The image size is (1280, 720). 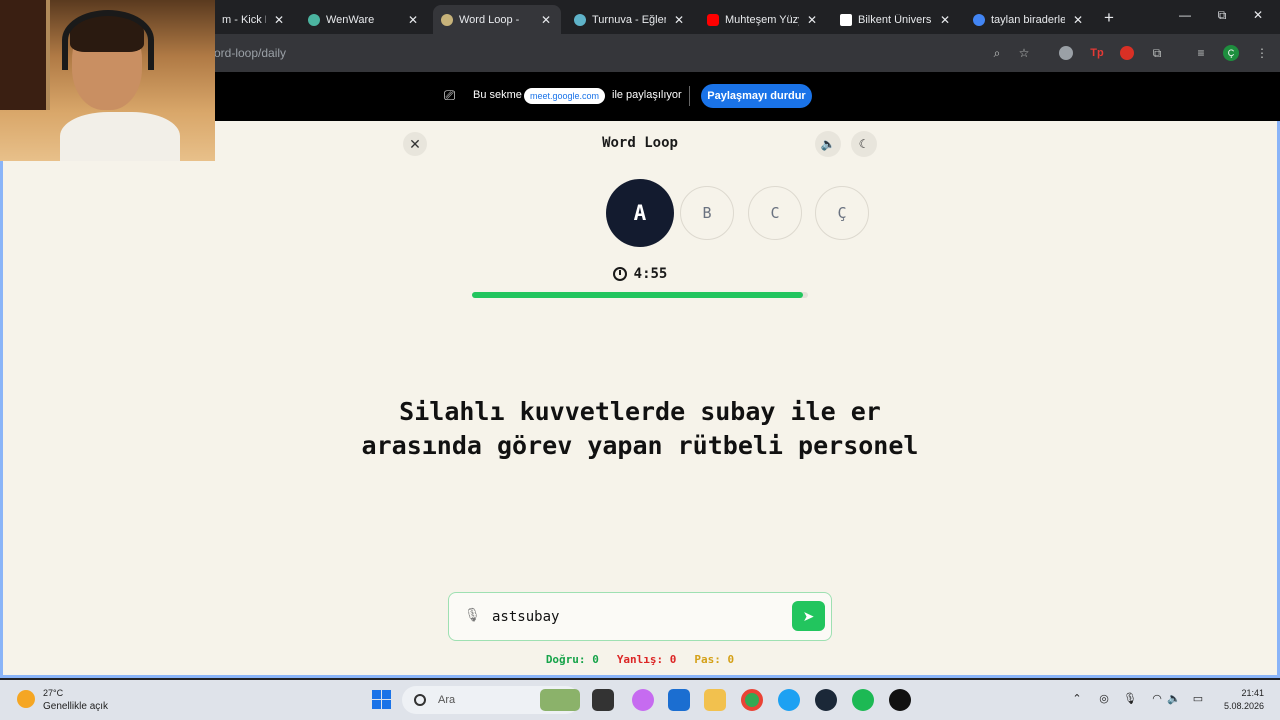 What do you see at coordinates (497, 19) in the screenshot?
I see `tab-word-loop: Word Loop - ✕` at bounding box center [497, 19].